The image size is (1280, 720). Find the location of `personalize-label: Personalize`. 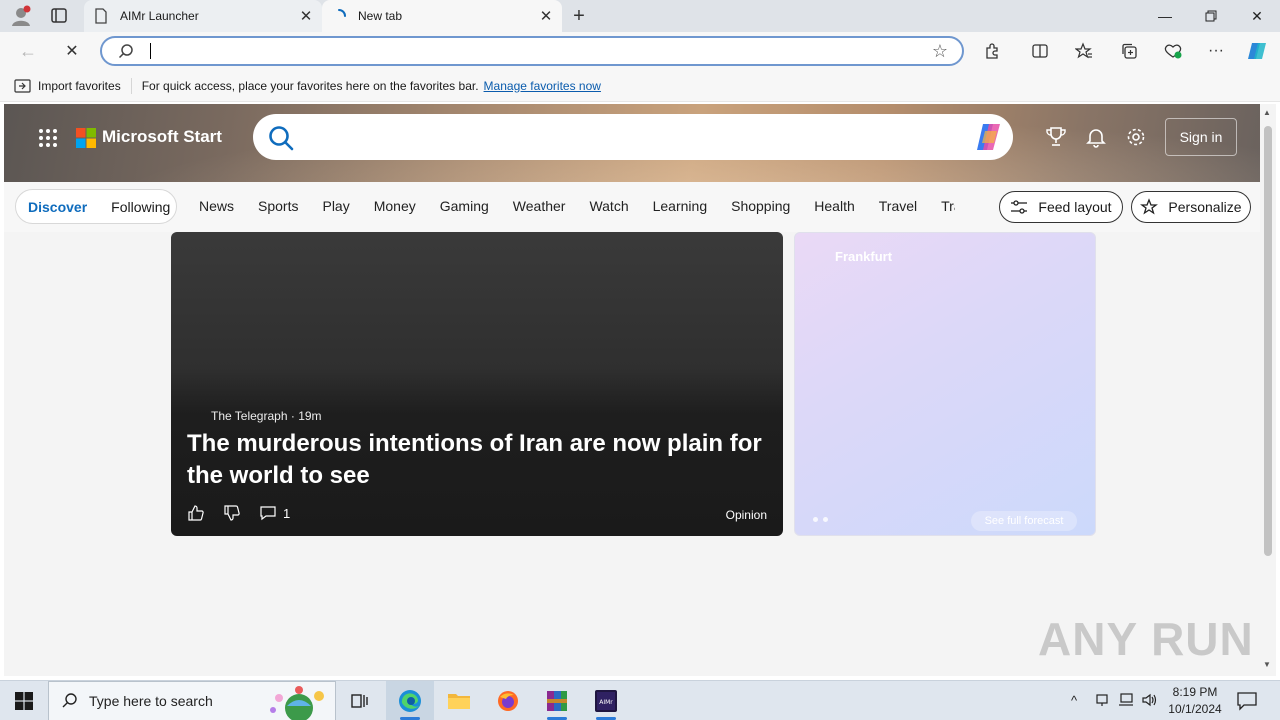

personalize-label: Personalize is located at coordinates (1205, 207).